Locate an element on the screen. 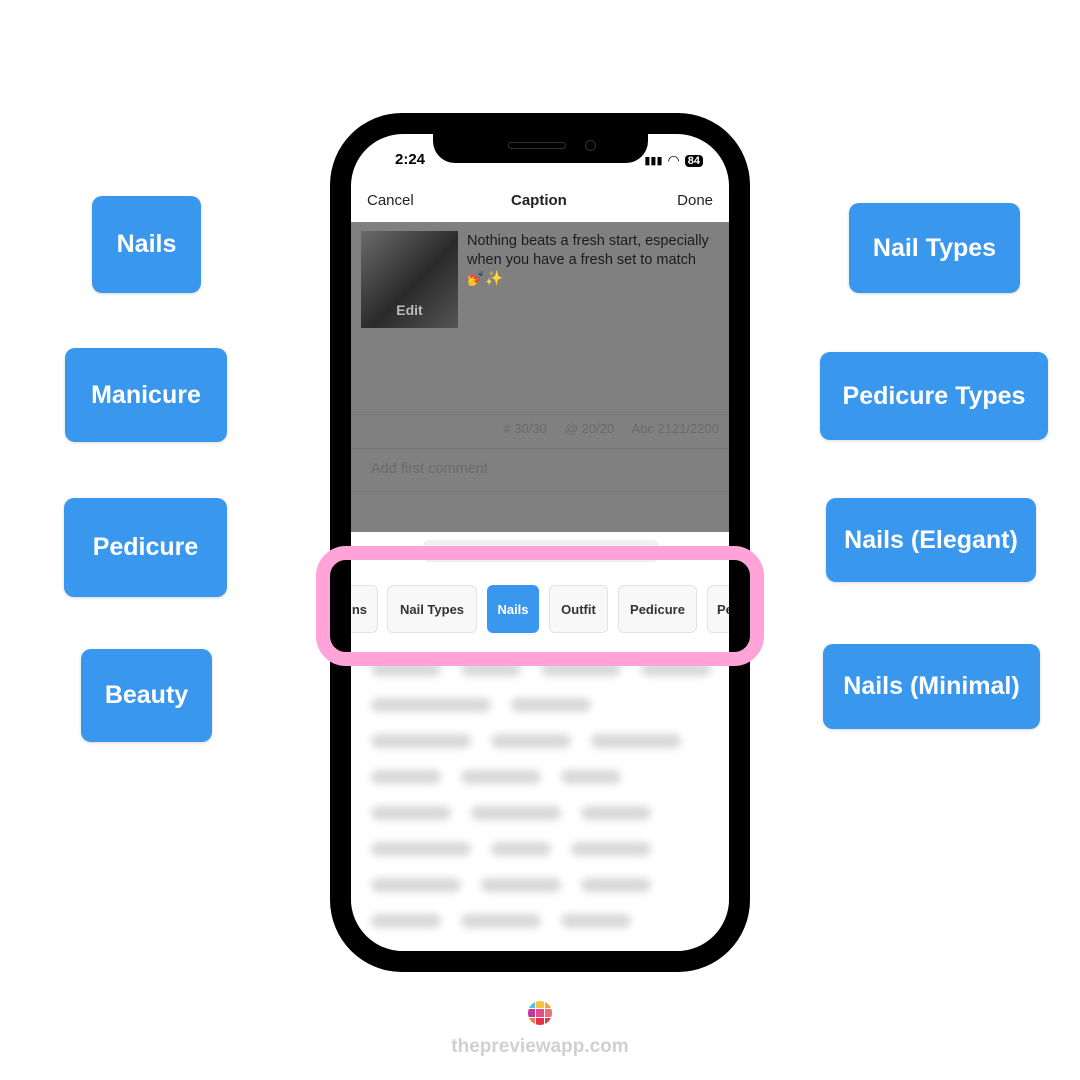 The width and height of the screenshot is (1080, 1080). cancel-button: Cancel is located at coordinates (390, 200).